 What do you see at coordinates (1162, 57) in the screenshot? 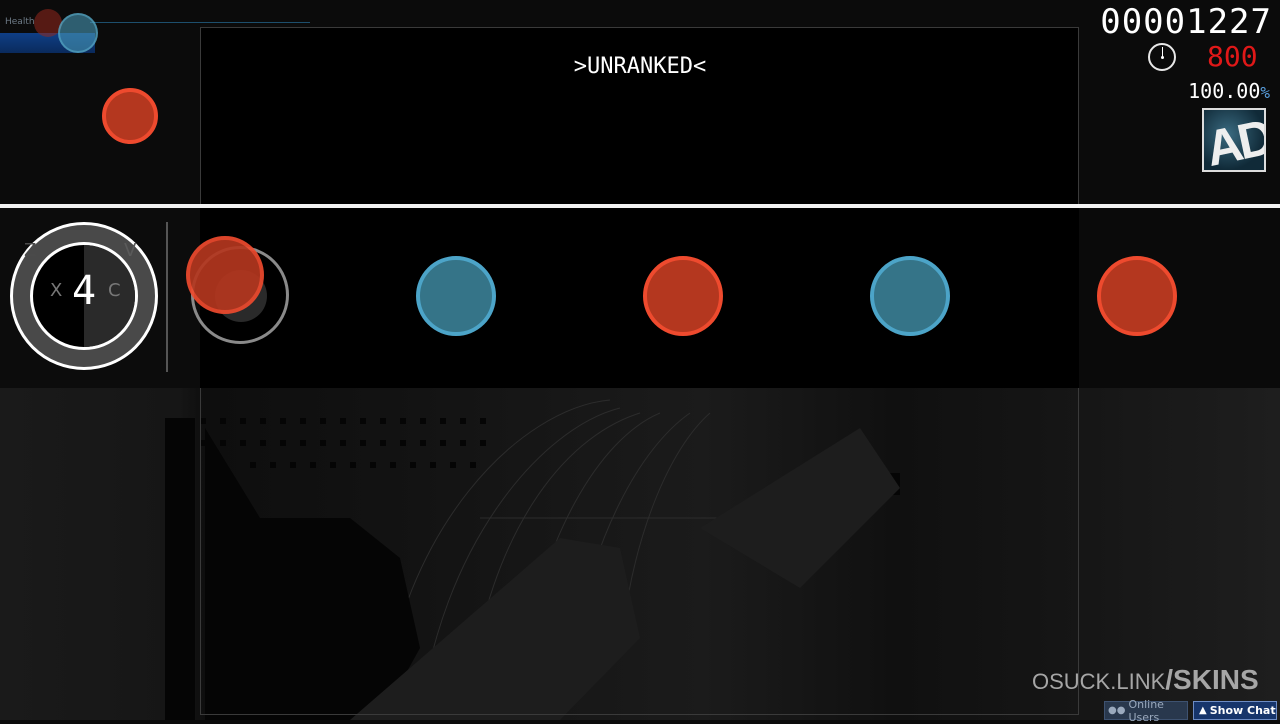
I see `clock-icon` at bounding box center [1162, 57].